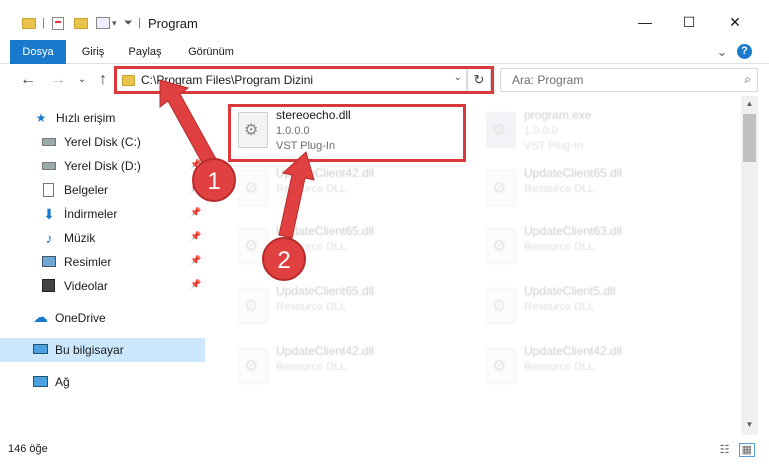 The image size is (769, 475). What do you see at coordinates (102, 350) in the screenshot?
I see `sidebar-item-this-pc: Bu bilgisayar` at bounding box center [102, 350].